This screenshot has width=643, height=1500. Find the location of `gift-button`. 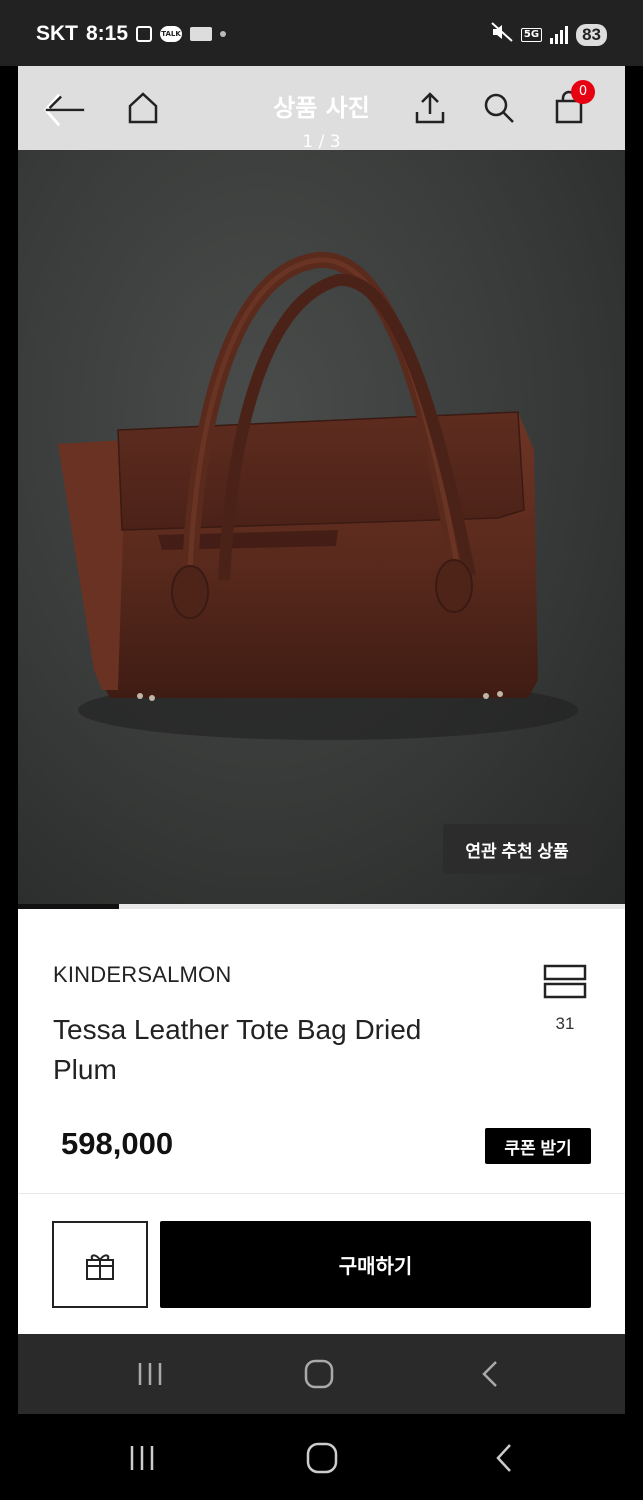

gift-button is located at coordinates (100, 1264).